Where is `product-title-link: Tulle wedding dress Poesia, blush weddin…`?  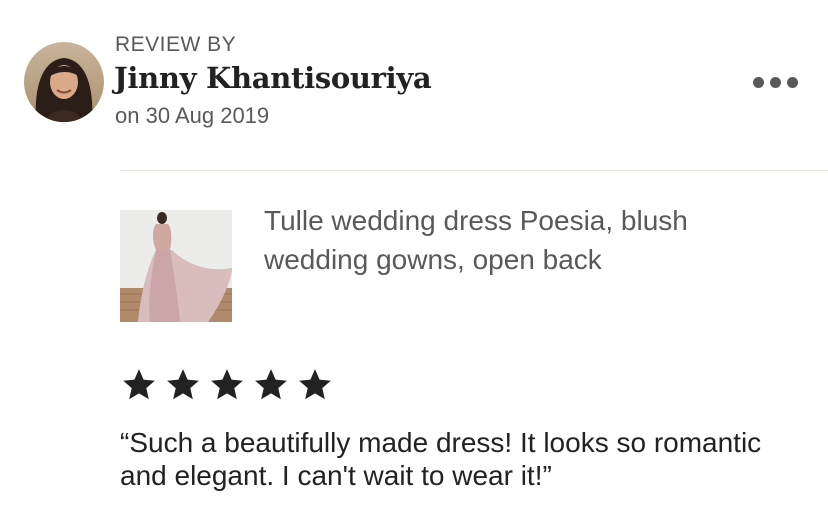
product-title-link: Tulle wedding dress Poesia, blush weddin… is located at coordinates (524, 240).